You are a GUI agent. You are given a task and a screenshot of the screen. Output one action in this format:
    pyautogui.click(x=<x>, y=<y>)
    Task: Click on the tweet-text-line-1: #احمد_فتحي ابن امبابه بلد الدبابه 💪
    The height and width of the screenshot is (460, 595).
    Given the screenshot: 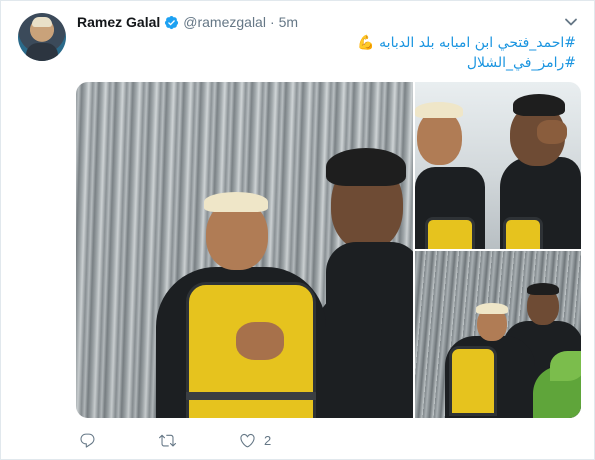 What is the action you would take?
    pyautogui.click(x=336, y=43)
    